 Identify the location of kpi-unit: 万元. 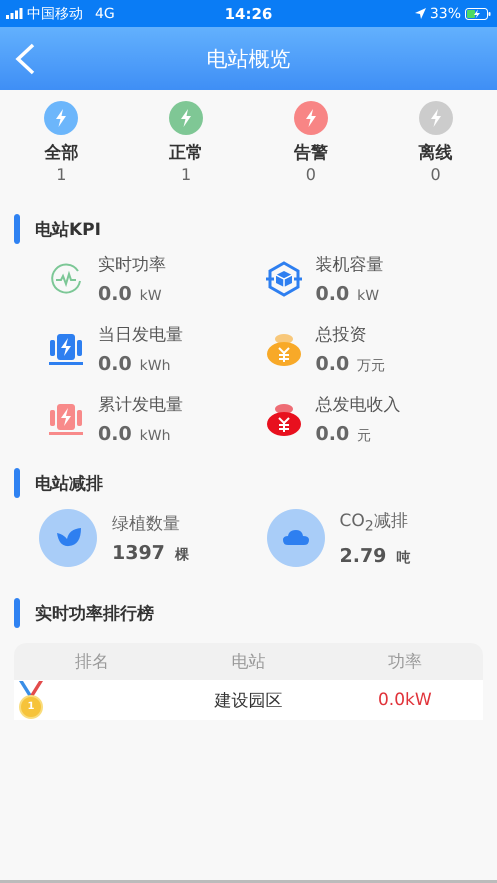
(371, 366).